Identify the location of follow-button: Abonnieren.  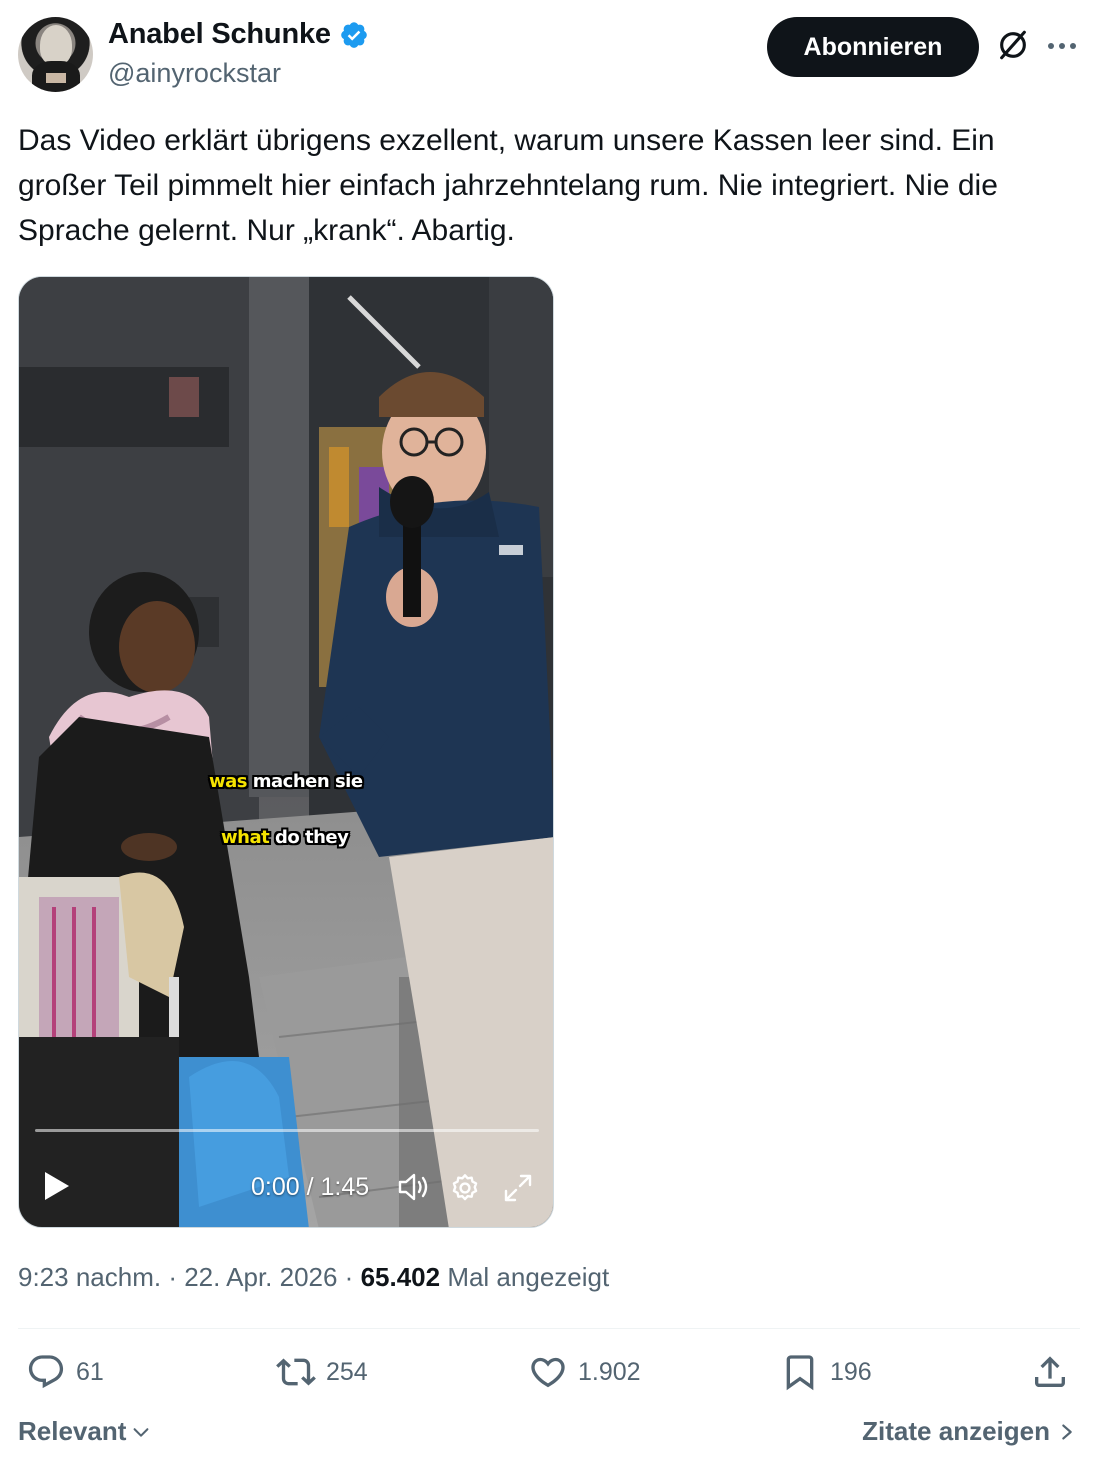
(873, 47).